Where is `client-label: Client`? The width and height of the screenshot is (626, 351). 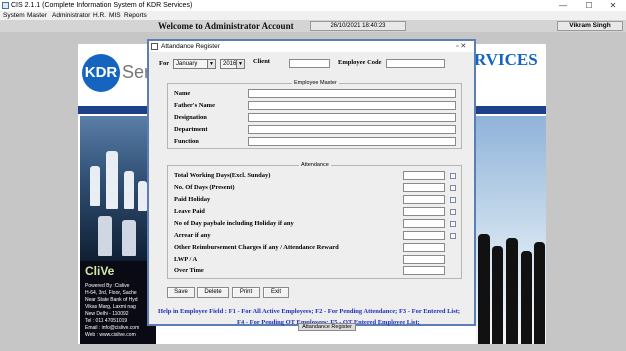 client-label: Client is located at coordinates (261, 61).